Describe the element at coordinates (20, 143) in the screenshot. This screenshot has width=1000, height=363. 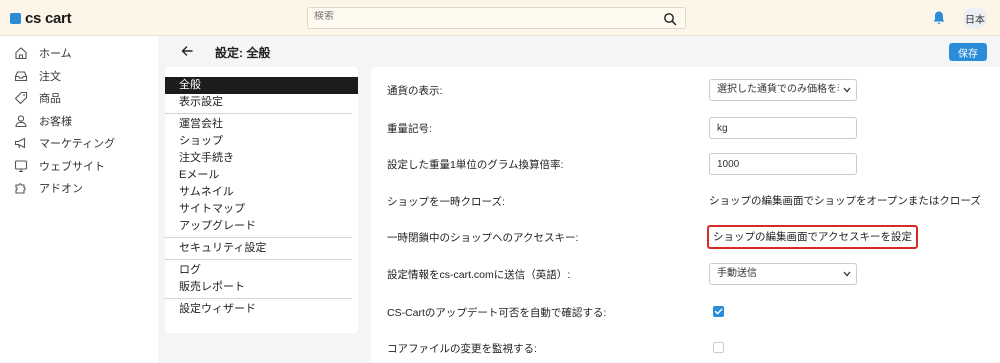
I see `megaphone-icon` at that location.